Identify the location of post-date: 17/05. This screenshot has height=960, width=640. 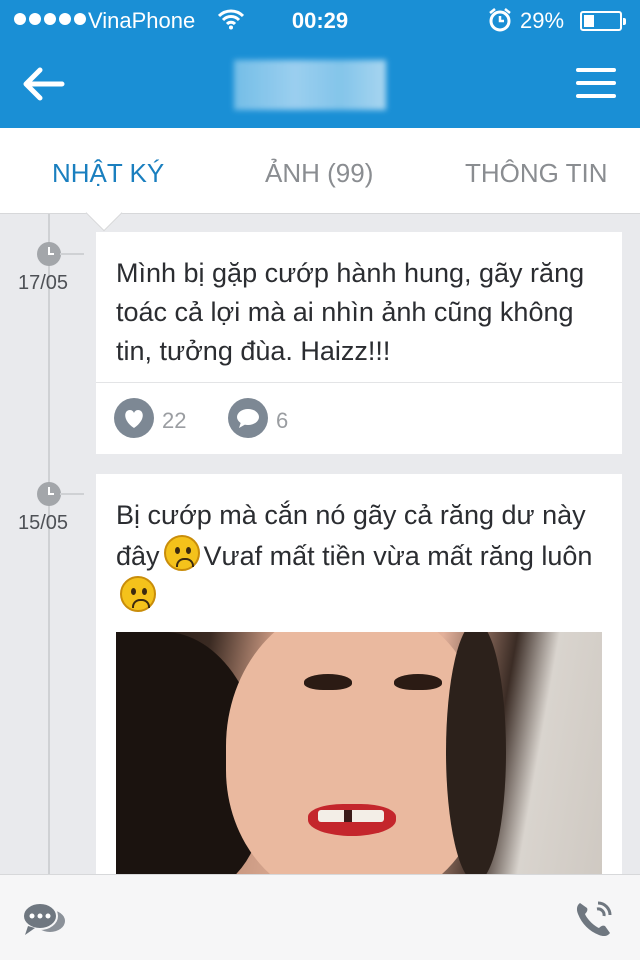
(43, 283).